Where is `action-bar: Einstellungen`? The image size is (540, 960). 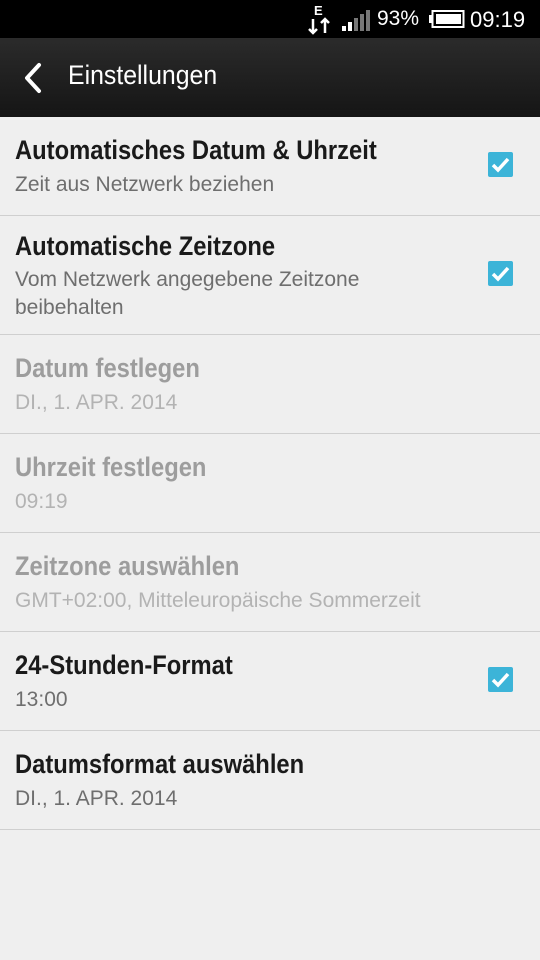
action-bar: Einstellungen is located at coordinates (270, 77).